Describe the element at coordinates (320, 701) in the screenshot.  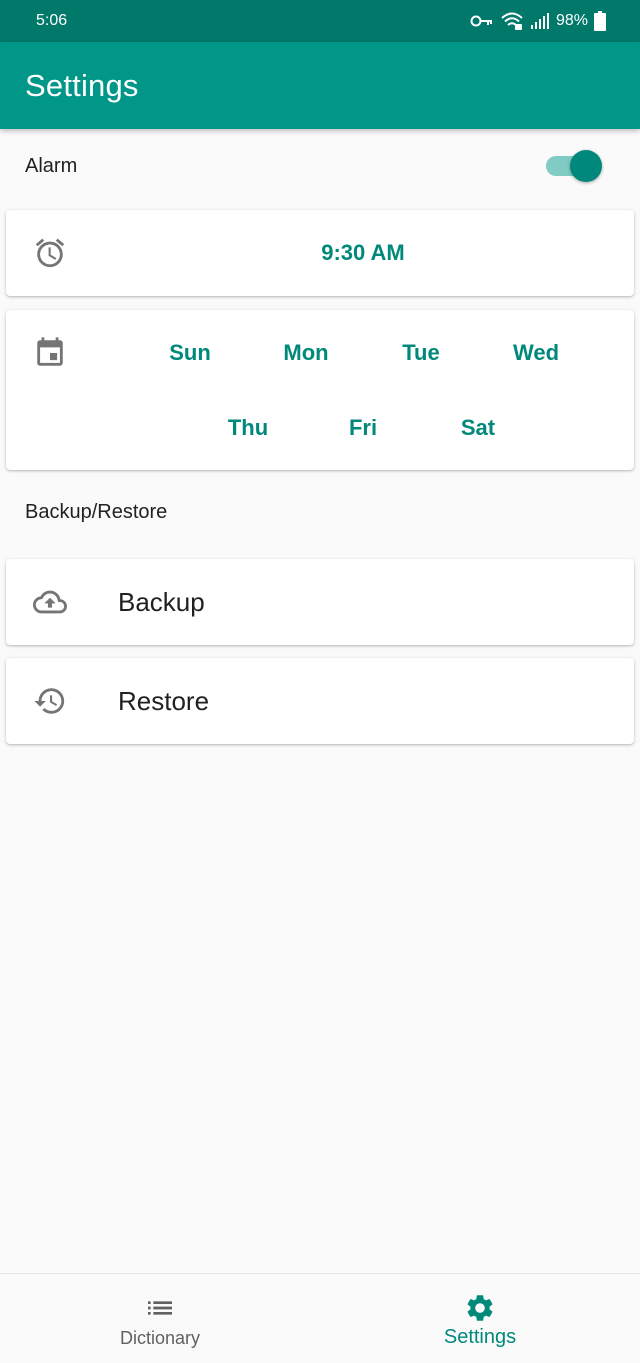
I see `restore-button: Restore` at that location.